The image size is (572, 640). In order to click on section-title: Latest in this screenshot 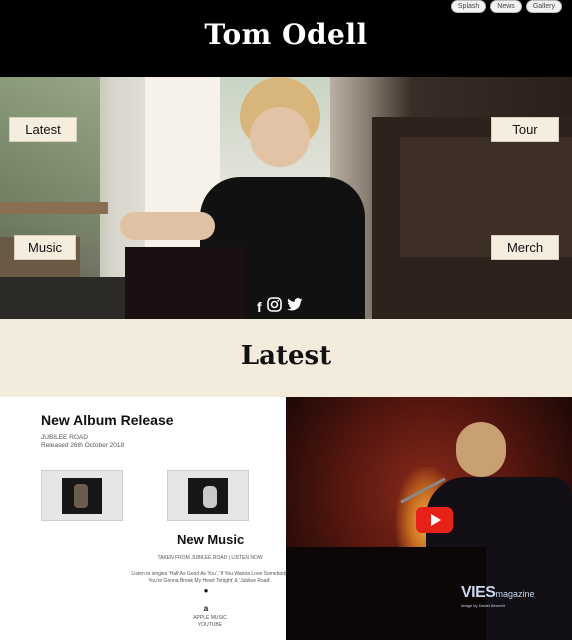, I will do `click(286, 356)`.